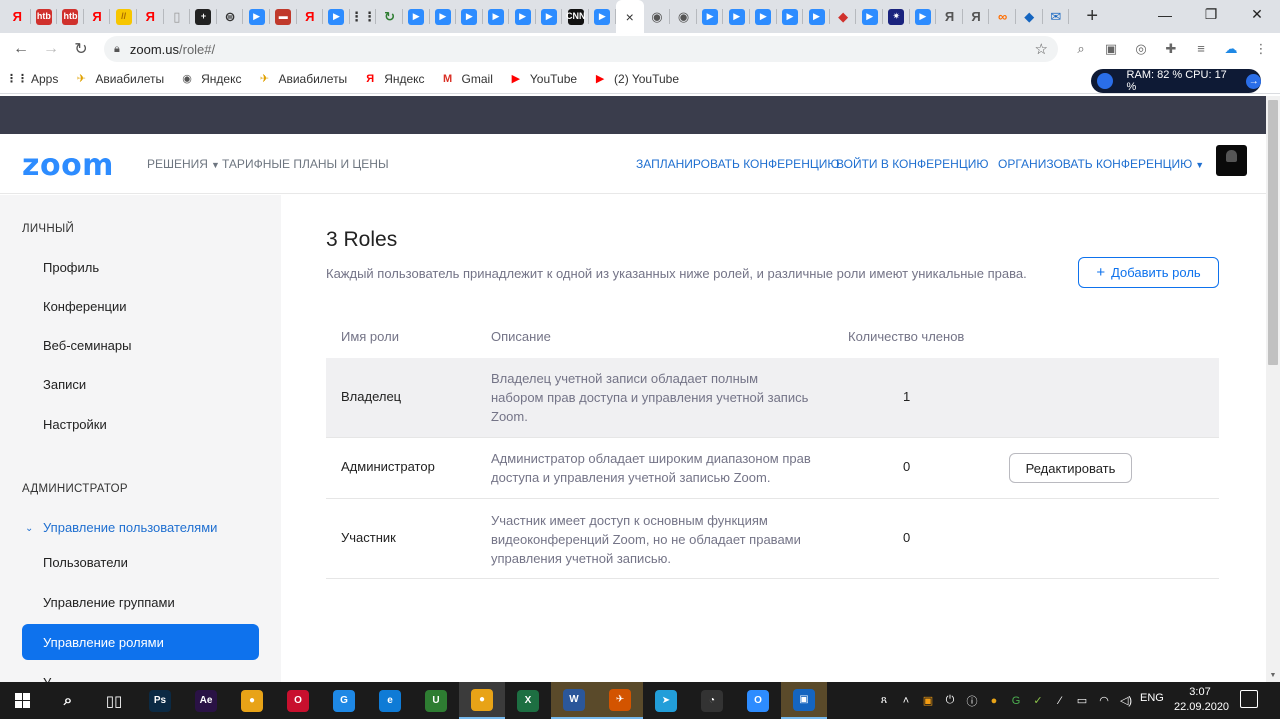  Describe the element at coordinates (1273, 232) in the screenshot. I see `scrollbar-thumb` at that location.